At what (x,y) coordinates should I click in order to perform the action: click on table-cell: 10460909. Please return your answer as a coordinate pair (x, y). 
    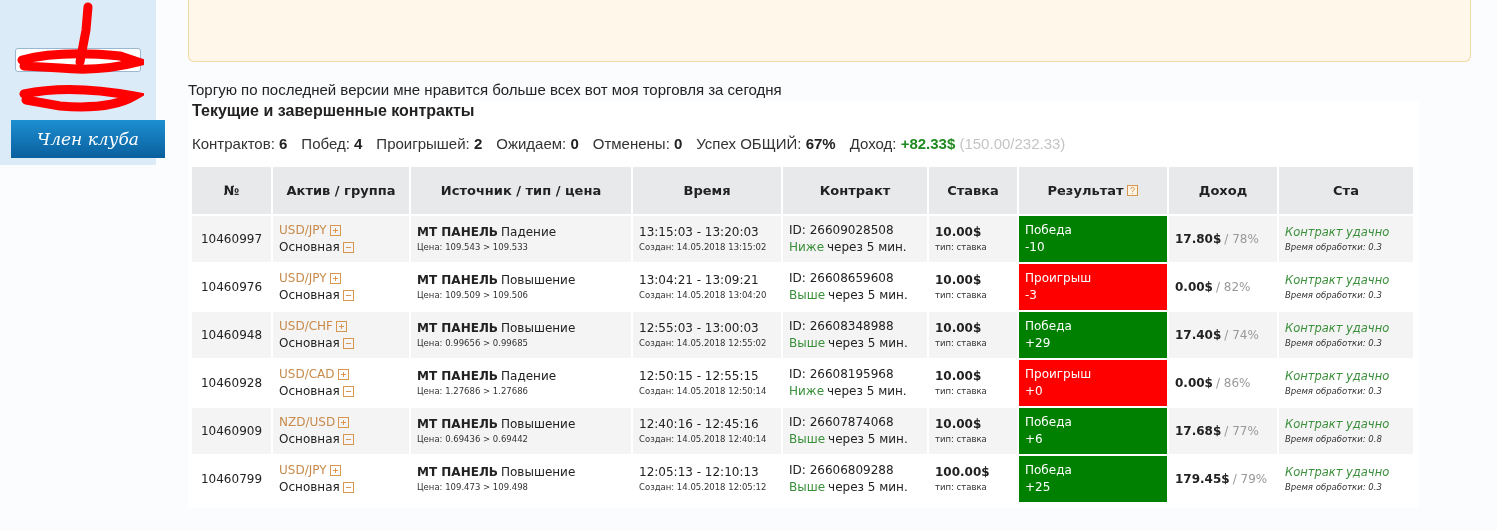
    Looking at the image, I should click on (232, 430).